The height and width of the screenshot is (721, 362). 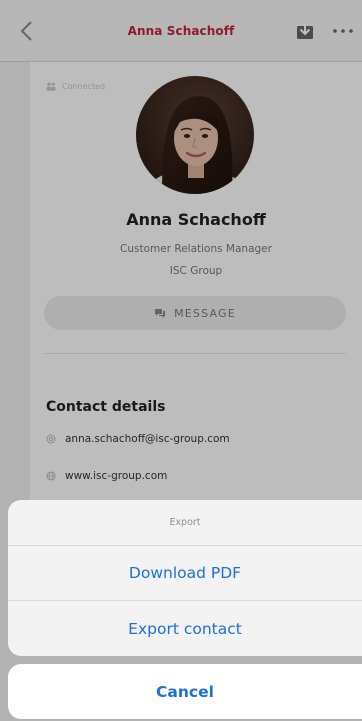 What do you see at coordinates (185, 691) in the screenshot?
I see `cancel-button: Cancel` at bounding box center [185, 691].